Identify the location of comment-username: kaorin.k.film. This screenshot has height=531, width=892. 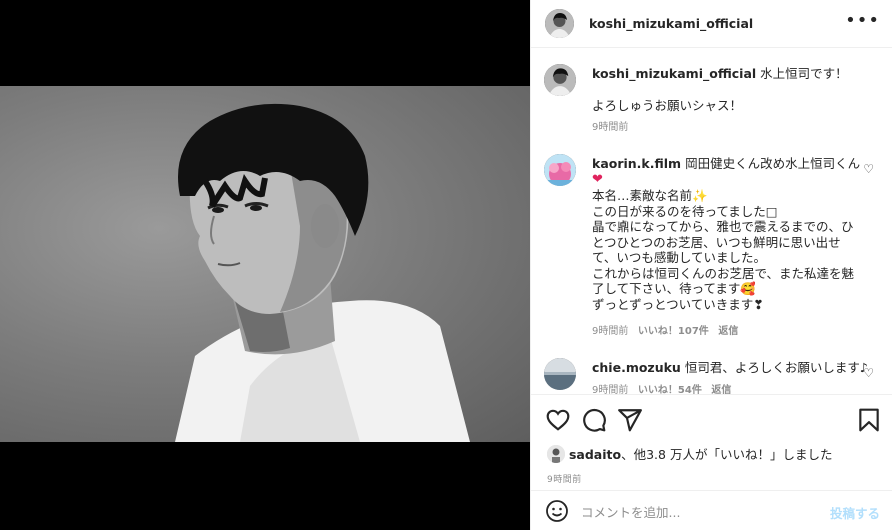
(636, 163).